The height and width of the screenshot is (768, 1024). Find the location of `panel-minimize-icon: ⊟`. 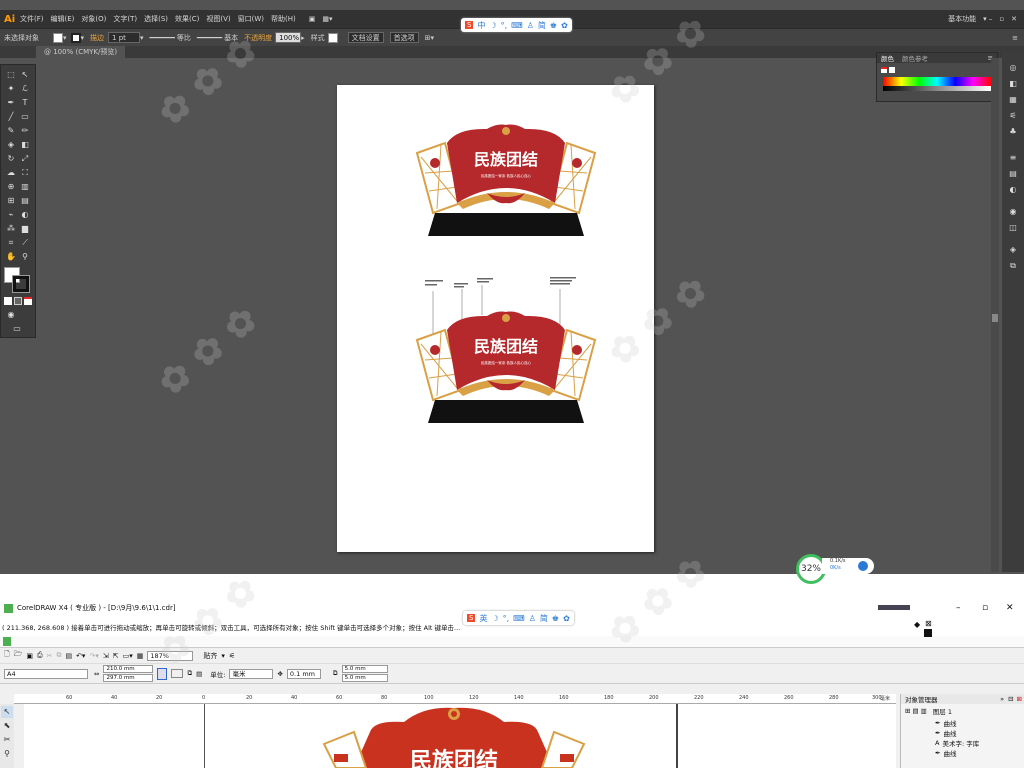

panel-minimize-icon: ⊟ is located at coordinates (1010, 699).